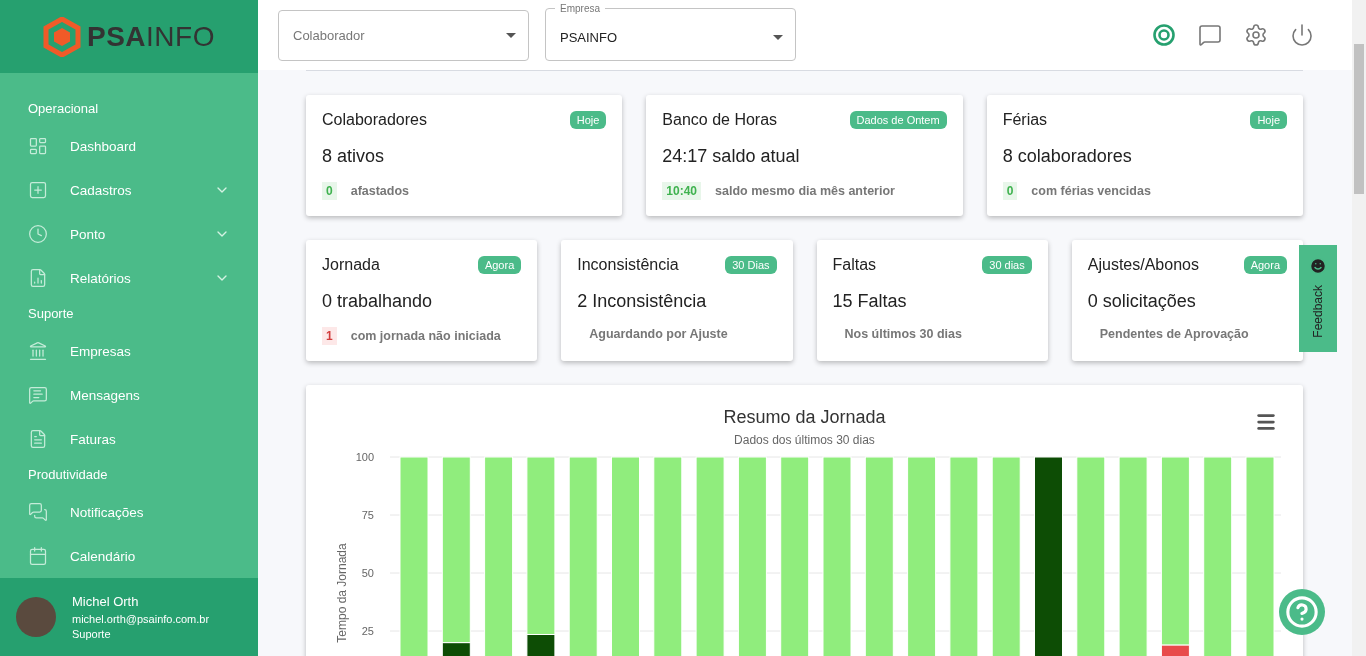  Describe the element at coordinates (731, 156) in the screenshot. I see `card-value: 24:17 saldo atual` at that location.